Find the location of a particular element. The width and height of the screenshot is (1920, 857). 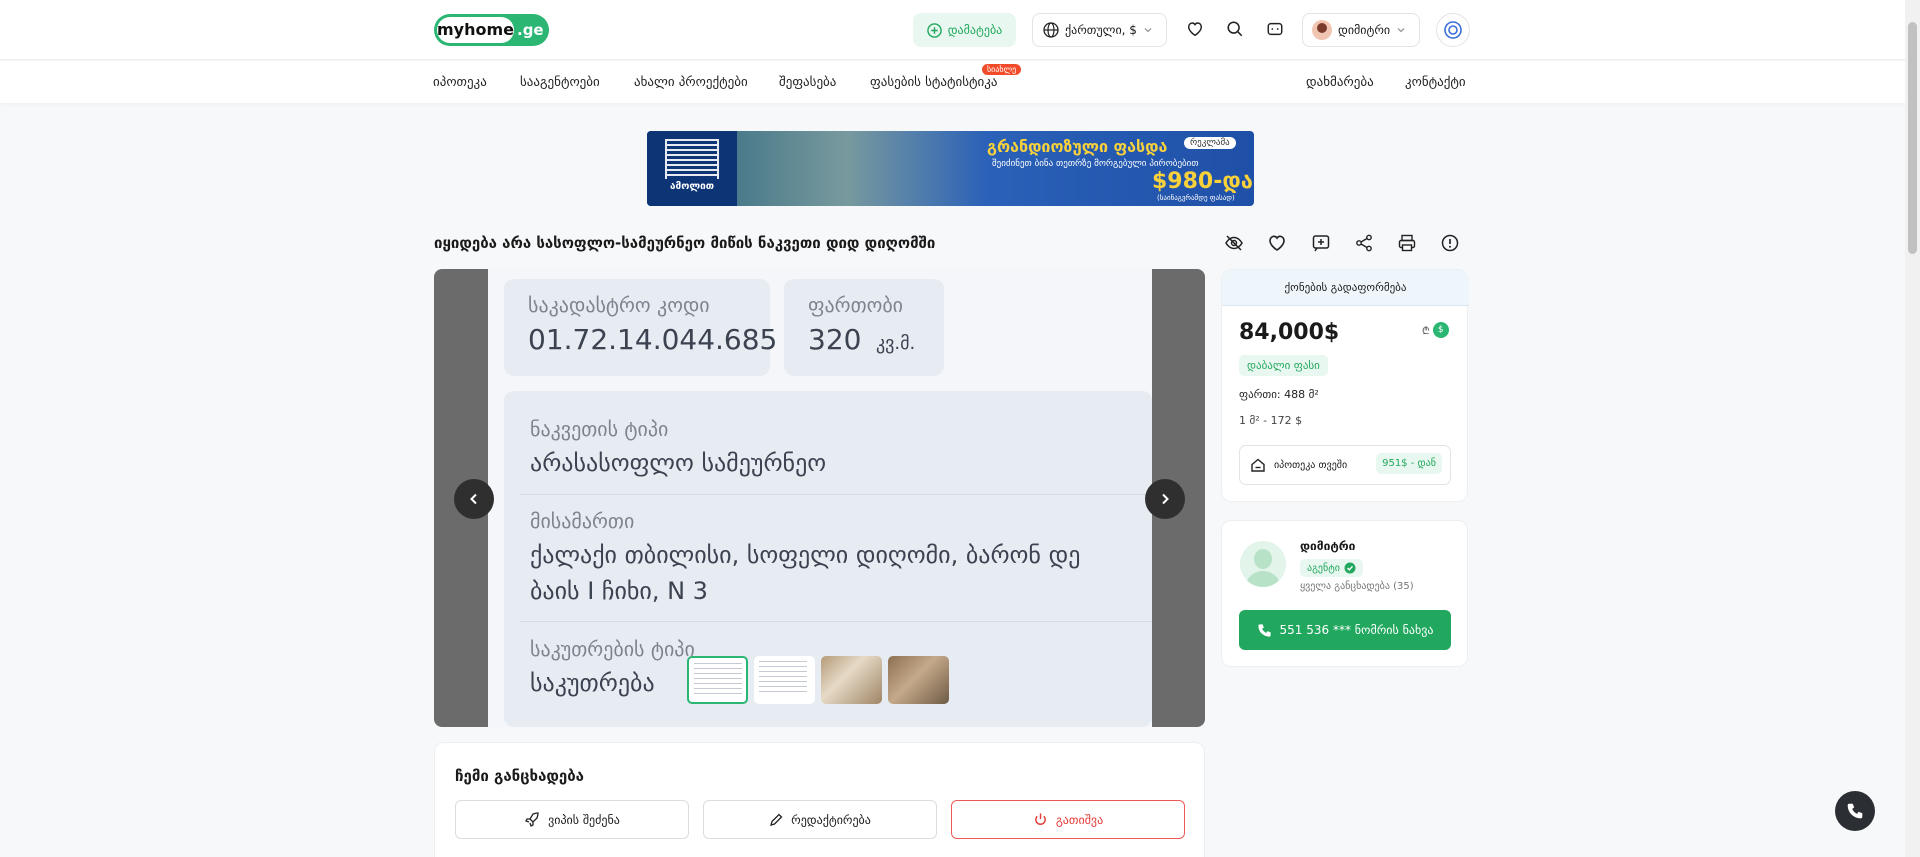

home-icon is located at coordinates (1258, 465).